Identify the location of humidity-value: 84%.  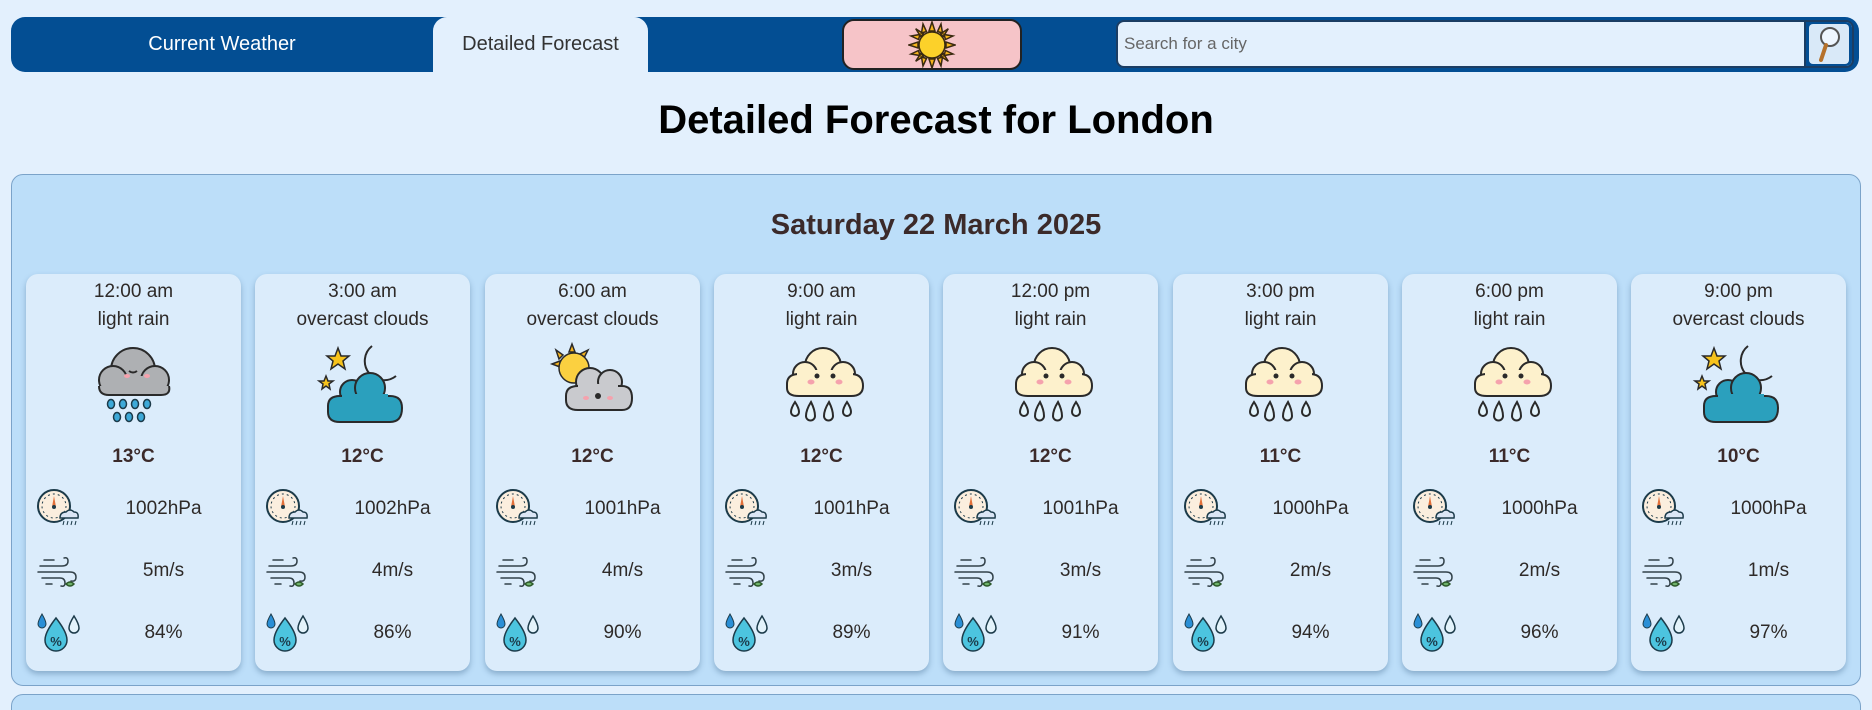
(163, 632).